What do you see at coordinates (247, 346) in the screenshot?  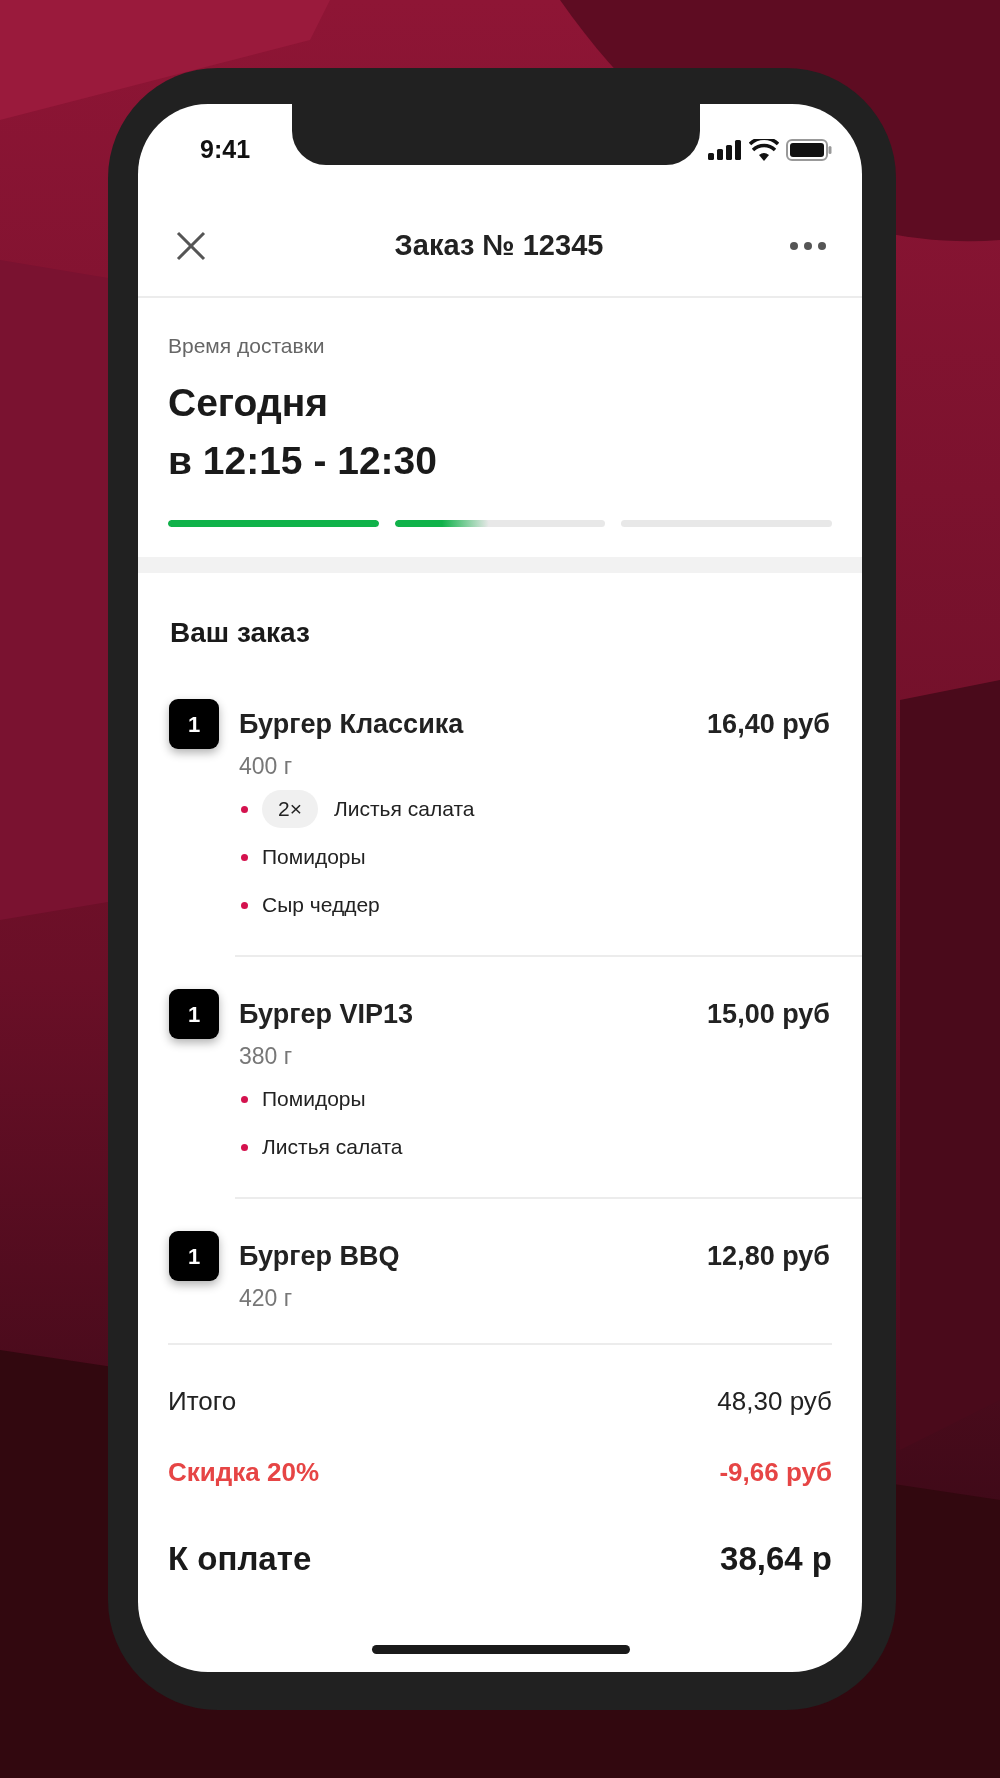 I see `delivery-label: Время доставки` at bounding box center [247, 346].